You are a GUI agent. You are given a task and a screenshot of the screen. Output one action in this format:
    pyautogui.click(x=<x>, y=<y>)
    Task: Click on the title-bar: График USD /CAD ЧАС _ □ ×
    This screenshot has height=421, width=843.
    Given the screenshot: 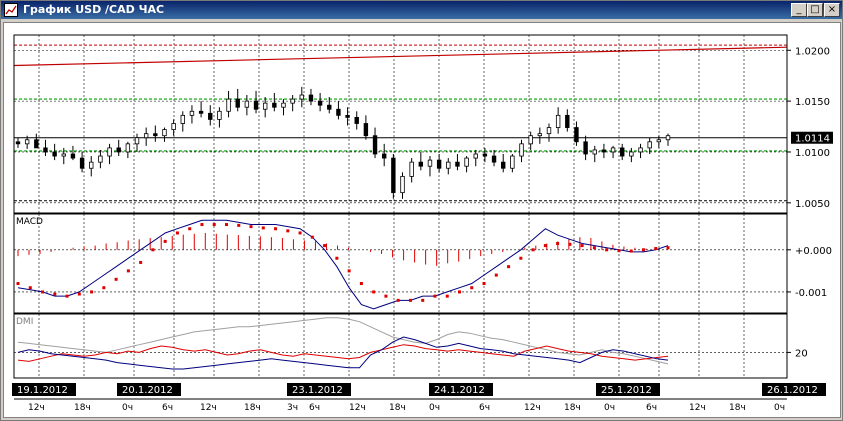 What is the action you would take?
    pyautogui.click(x=421, y=10)
    